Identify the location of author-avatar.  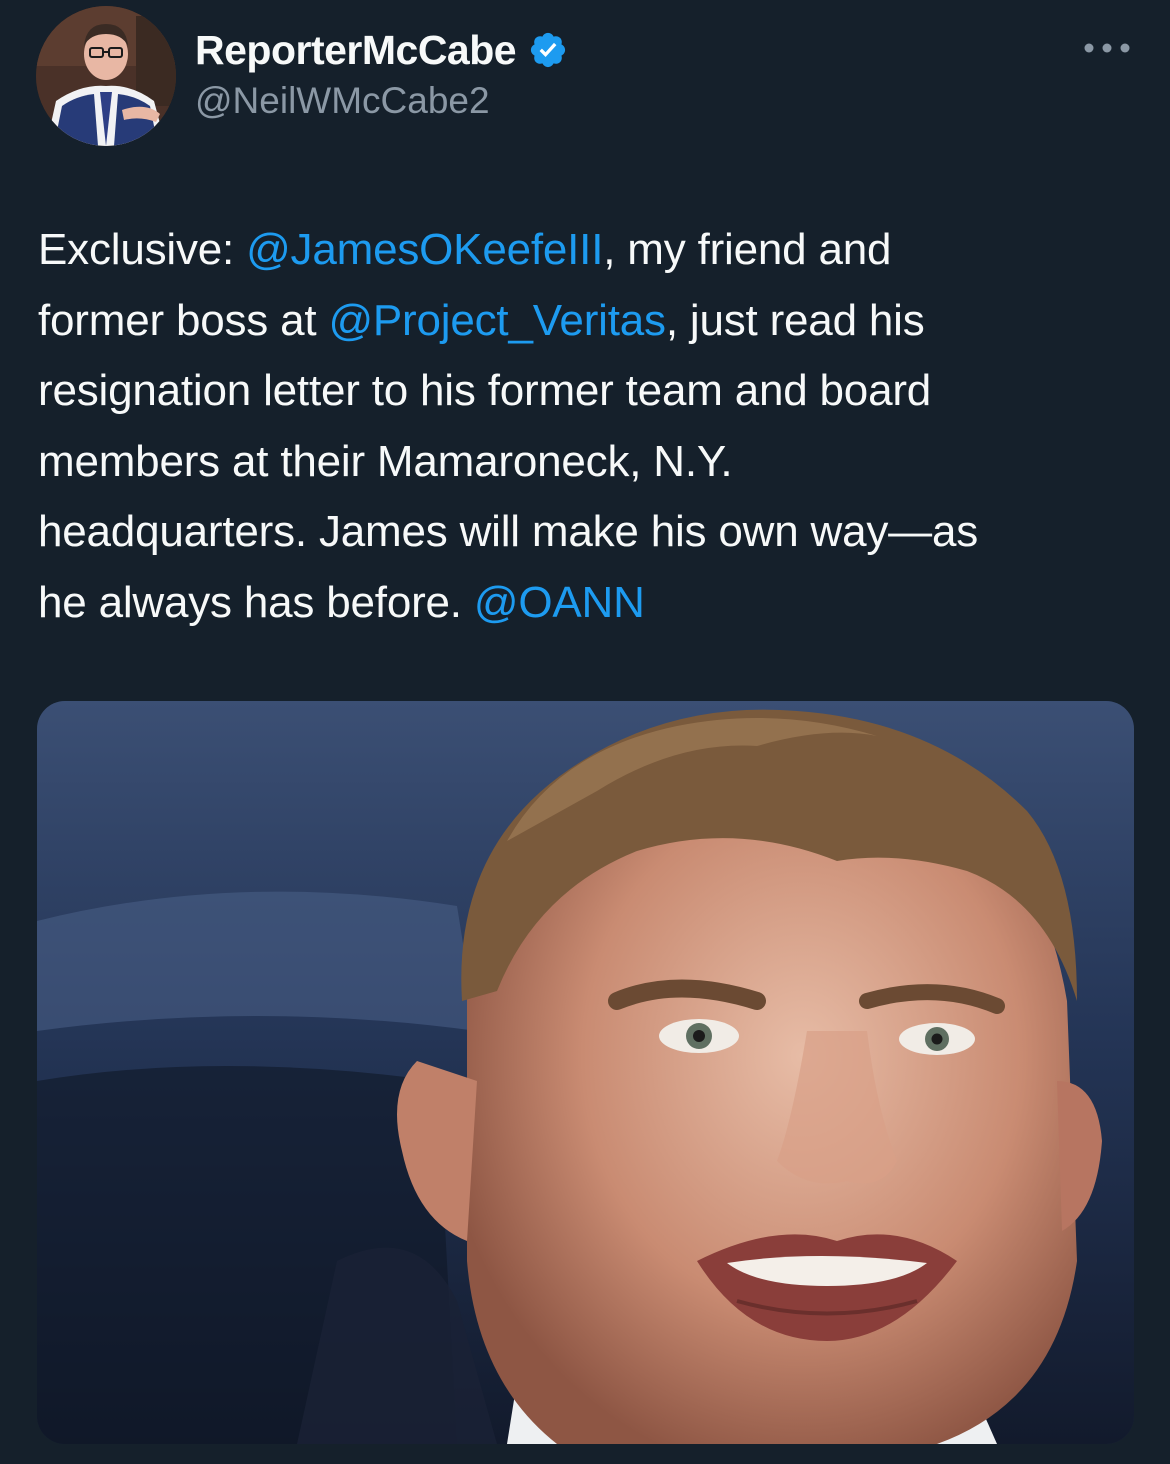
(106, 76).